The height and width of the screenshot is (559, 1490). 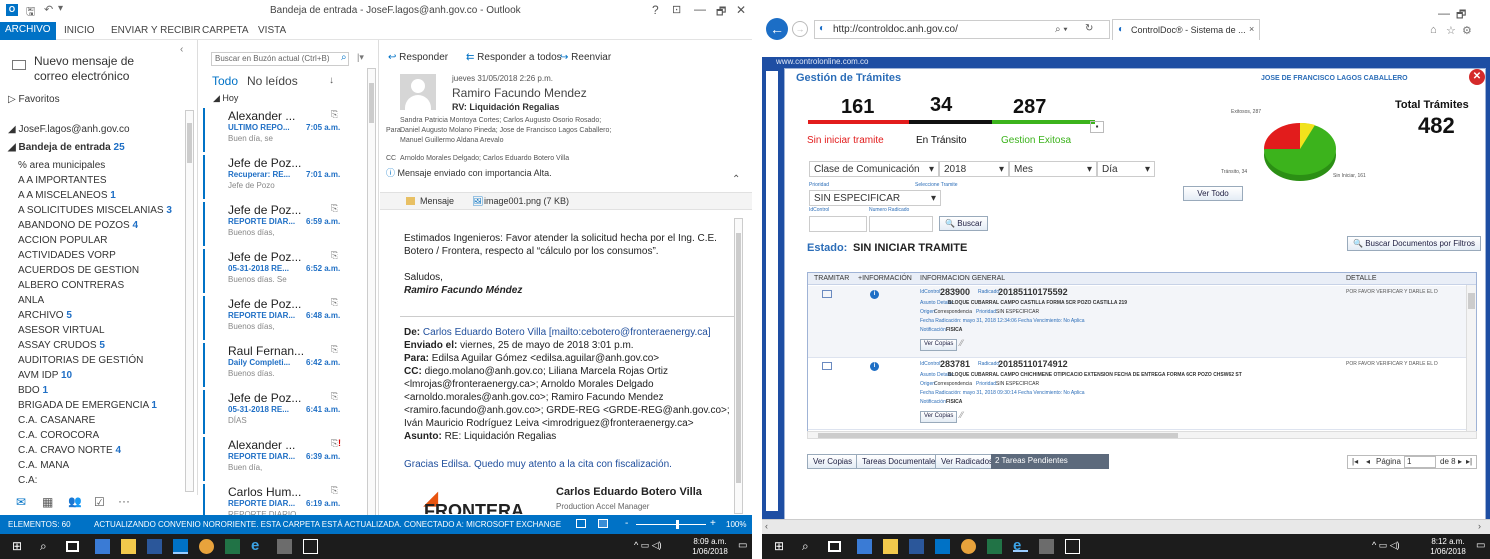 What do you see at coordinates (45, 375) in the screenshot?
I see `folder-item: AVM IDP 10` at bounding box center [45, 375].